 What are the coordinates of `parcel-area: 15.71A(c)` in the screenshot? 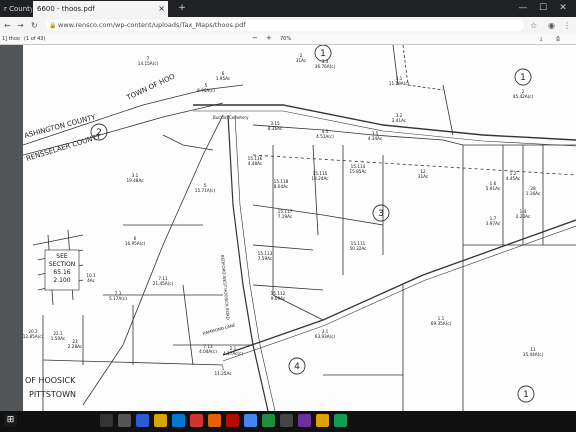 It's located at (205, 190).